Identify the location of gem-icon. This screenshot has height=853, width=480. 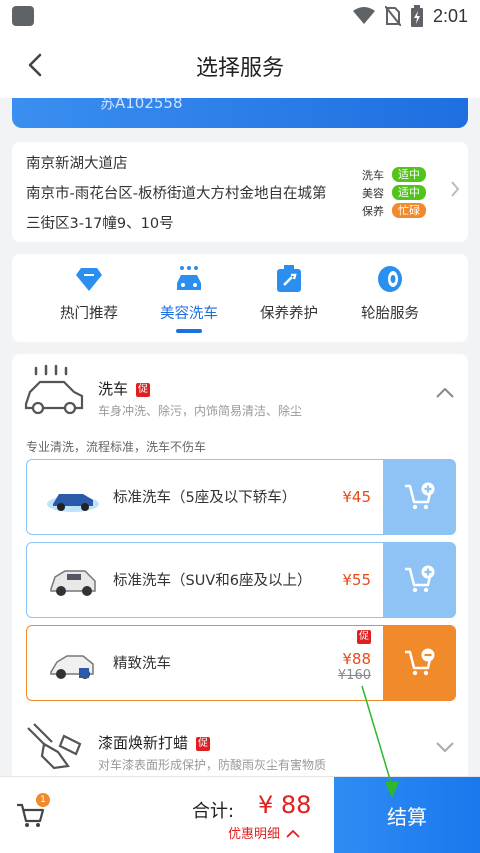
(89, 279).